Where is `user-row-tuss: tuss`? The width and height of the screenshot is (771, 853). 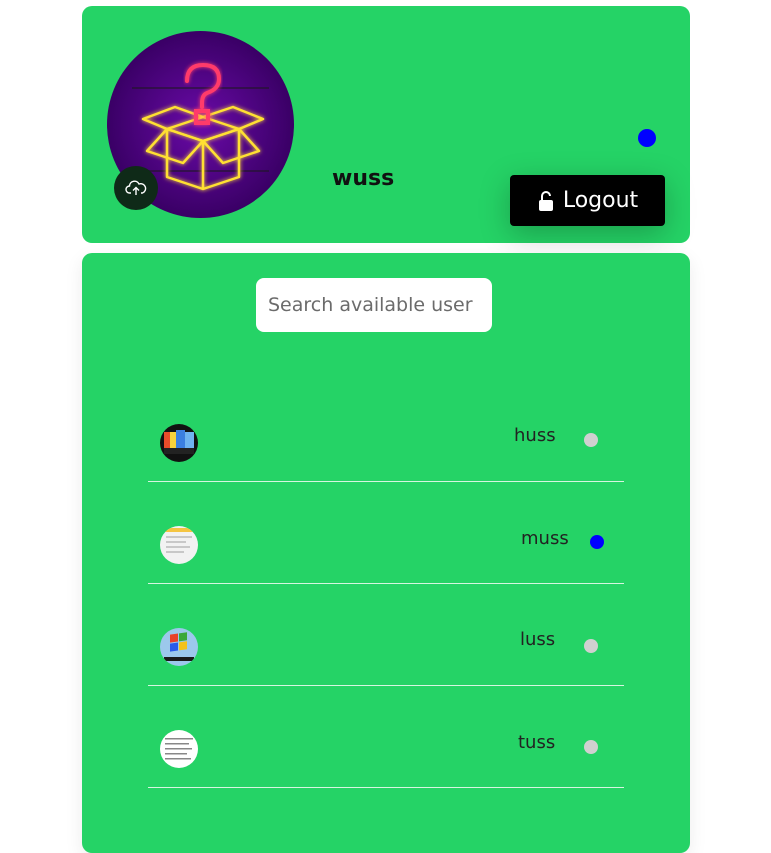
user-row-tuss: tuss is located at coordinates (386, 737).